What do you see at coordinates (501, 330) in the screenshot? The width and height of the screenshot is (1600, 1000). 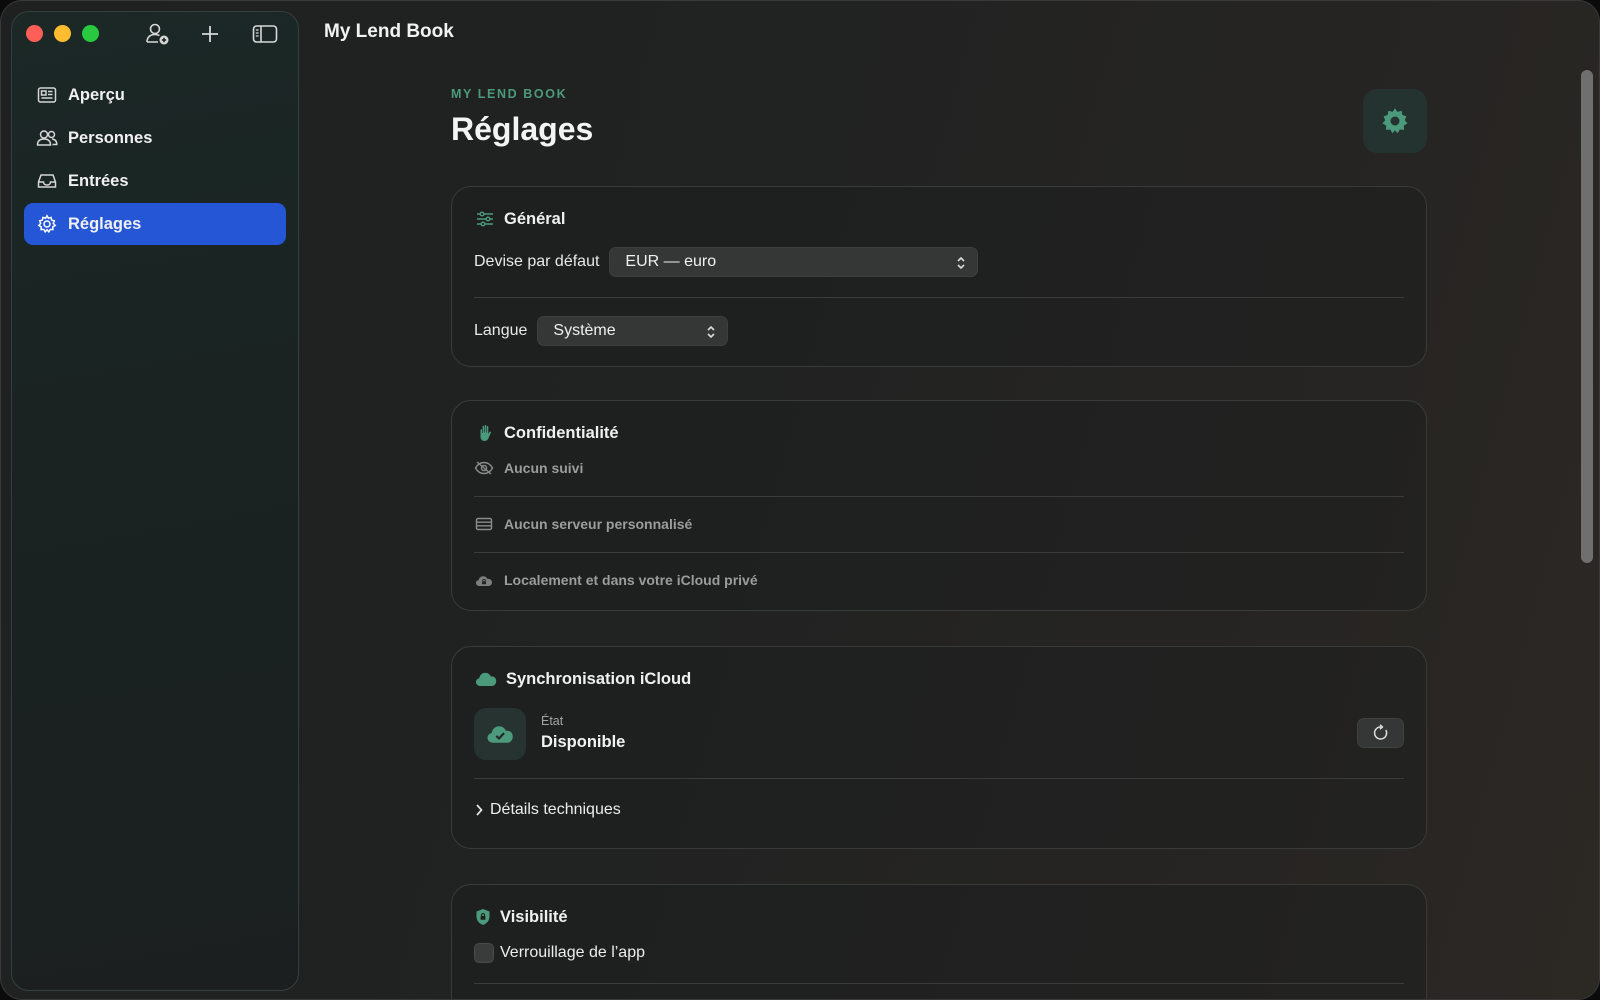 I see `language-label: Langue` at bounding box center [501, 330].